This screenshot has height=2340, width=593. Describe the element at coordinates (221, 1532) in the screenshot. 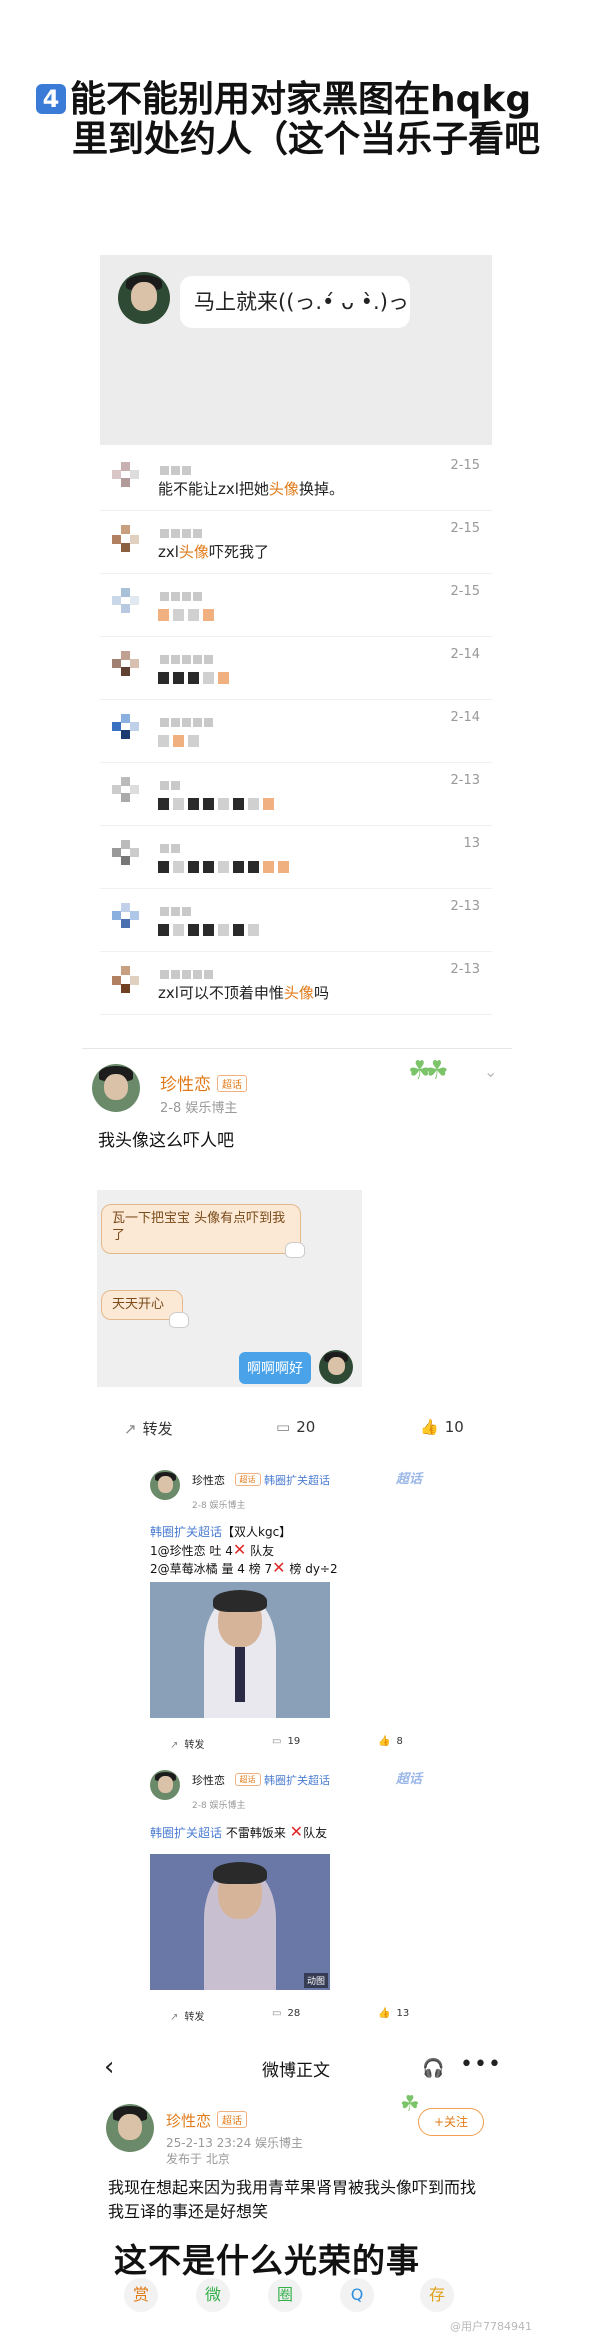

I see `post-text: 韩圈扩关超话【双人kgc】` at that location.